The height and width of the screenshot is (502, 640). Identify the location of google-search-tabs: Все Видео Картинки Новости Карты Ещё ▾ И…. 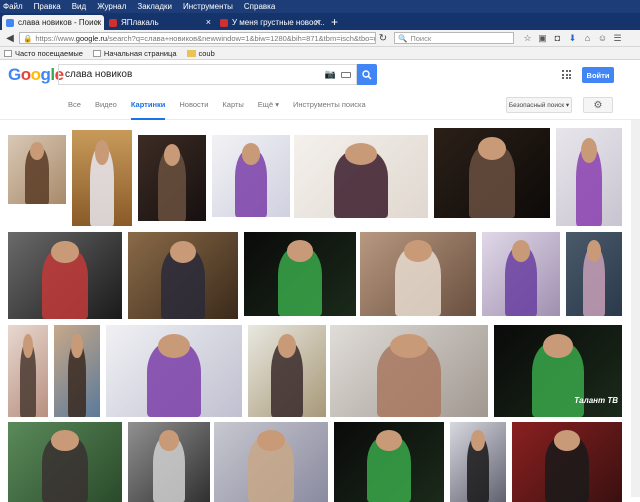
(320, 105).